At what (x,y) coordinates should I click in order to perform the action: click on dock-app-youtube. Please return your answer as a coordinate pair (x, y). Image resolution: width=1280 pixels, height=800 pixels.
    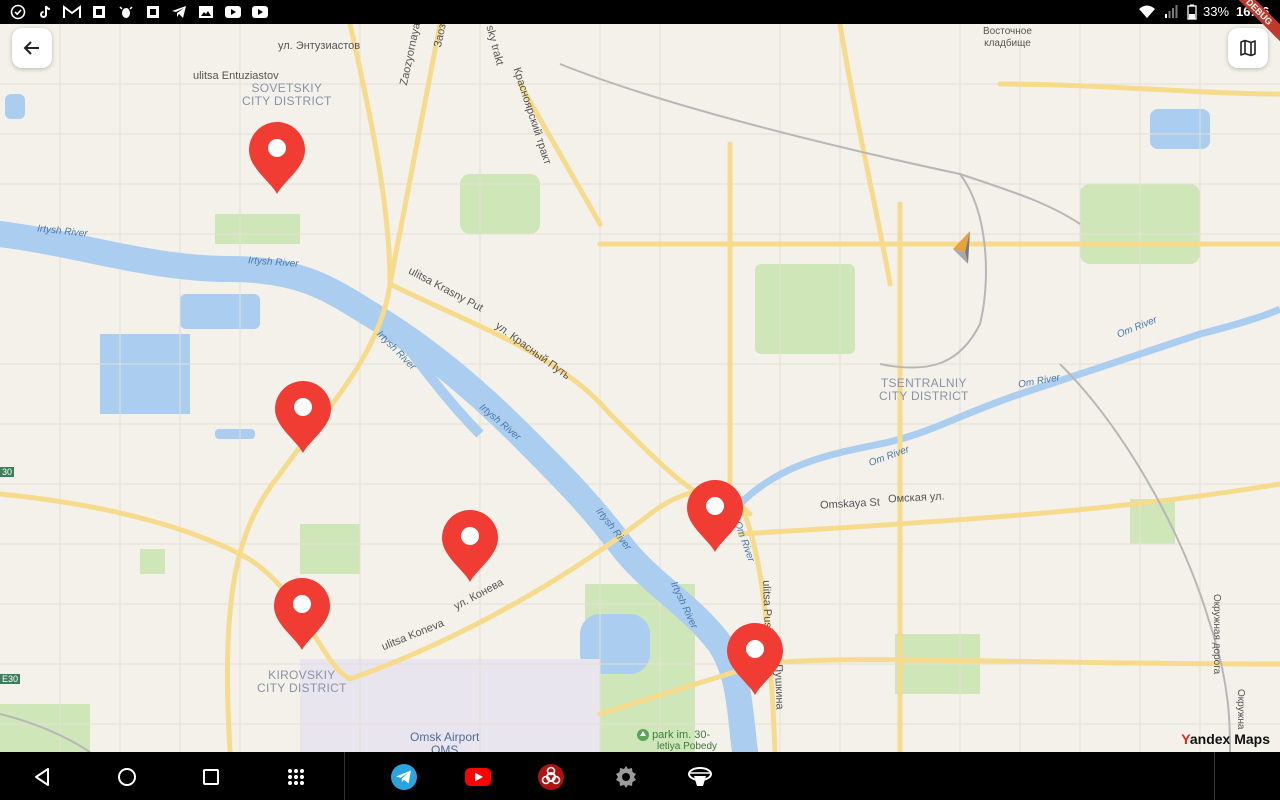
    Looking at the image, I should click on (478, 777).